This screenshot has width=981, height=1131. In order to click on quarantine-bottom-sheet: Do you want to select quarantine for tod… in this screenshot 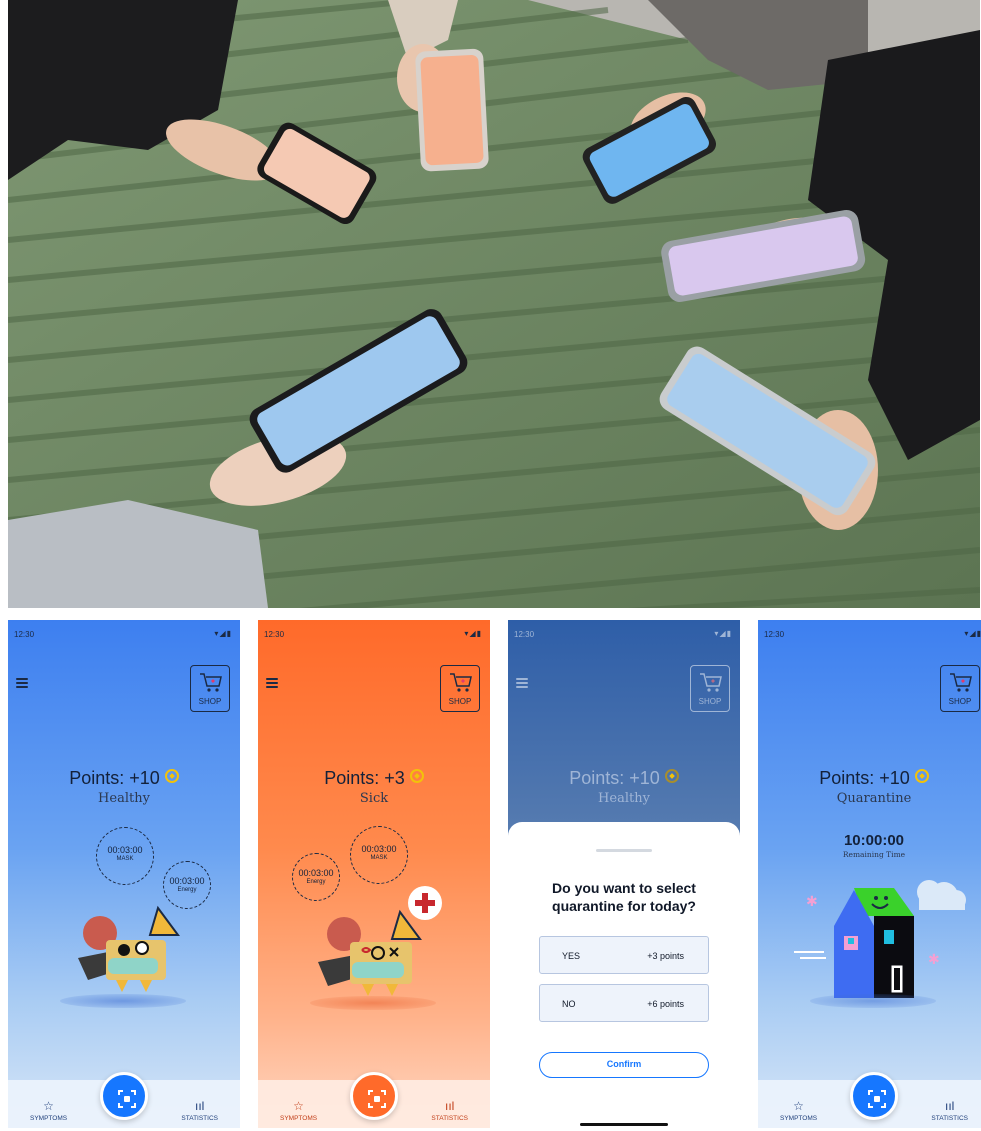, I will do `click(624, 975)`.